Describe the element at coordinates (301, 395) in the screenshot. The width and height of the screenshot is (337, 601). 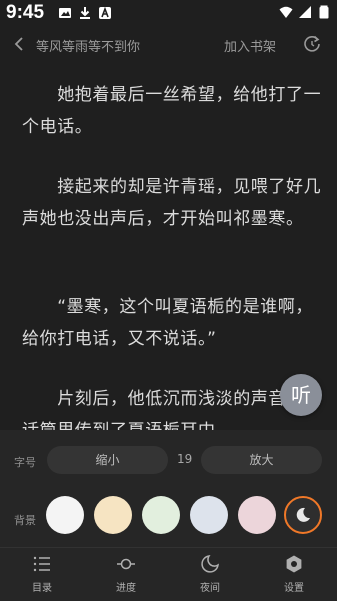
I see `listen-button: 听` at that location.